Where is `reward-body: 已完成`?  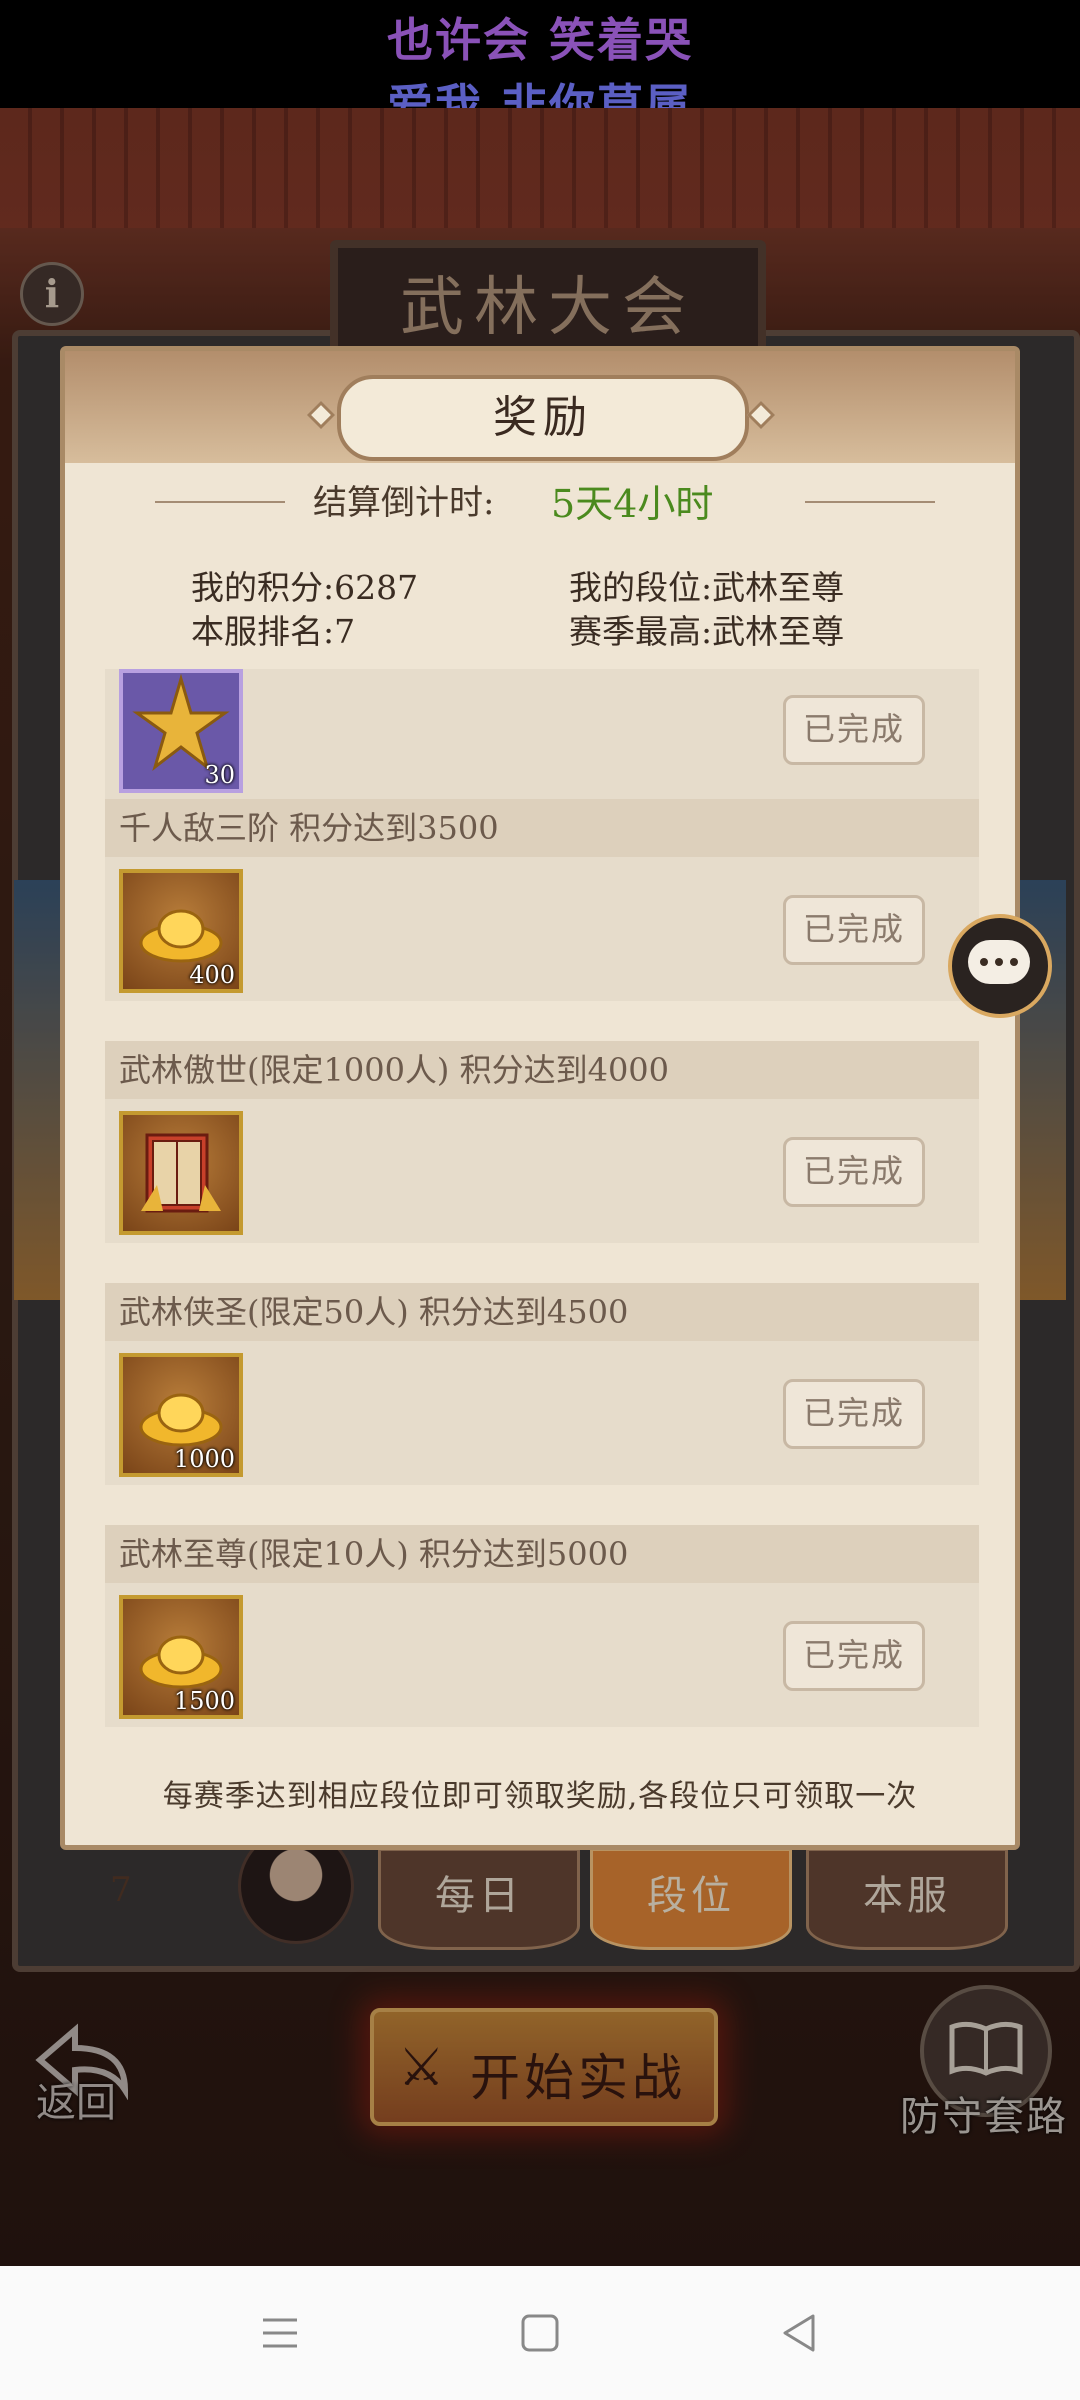
reward-body: 已完成 is located at coordinates (542, 1171).